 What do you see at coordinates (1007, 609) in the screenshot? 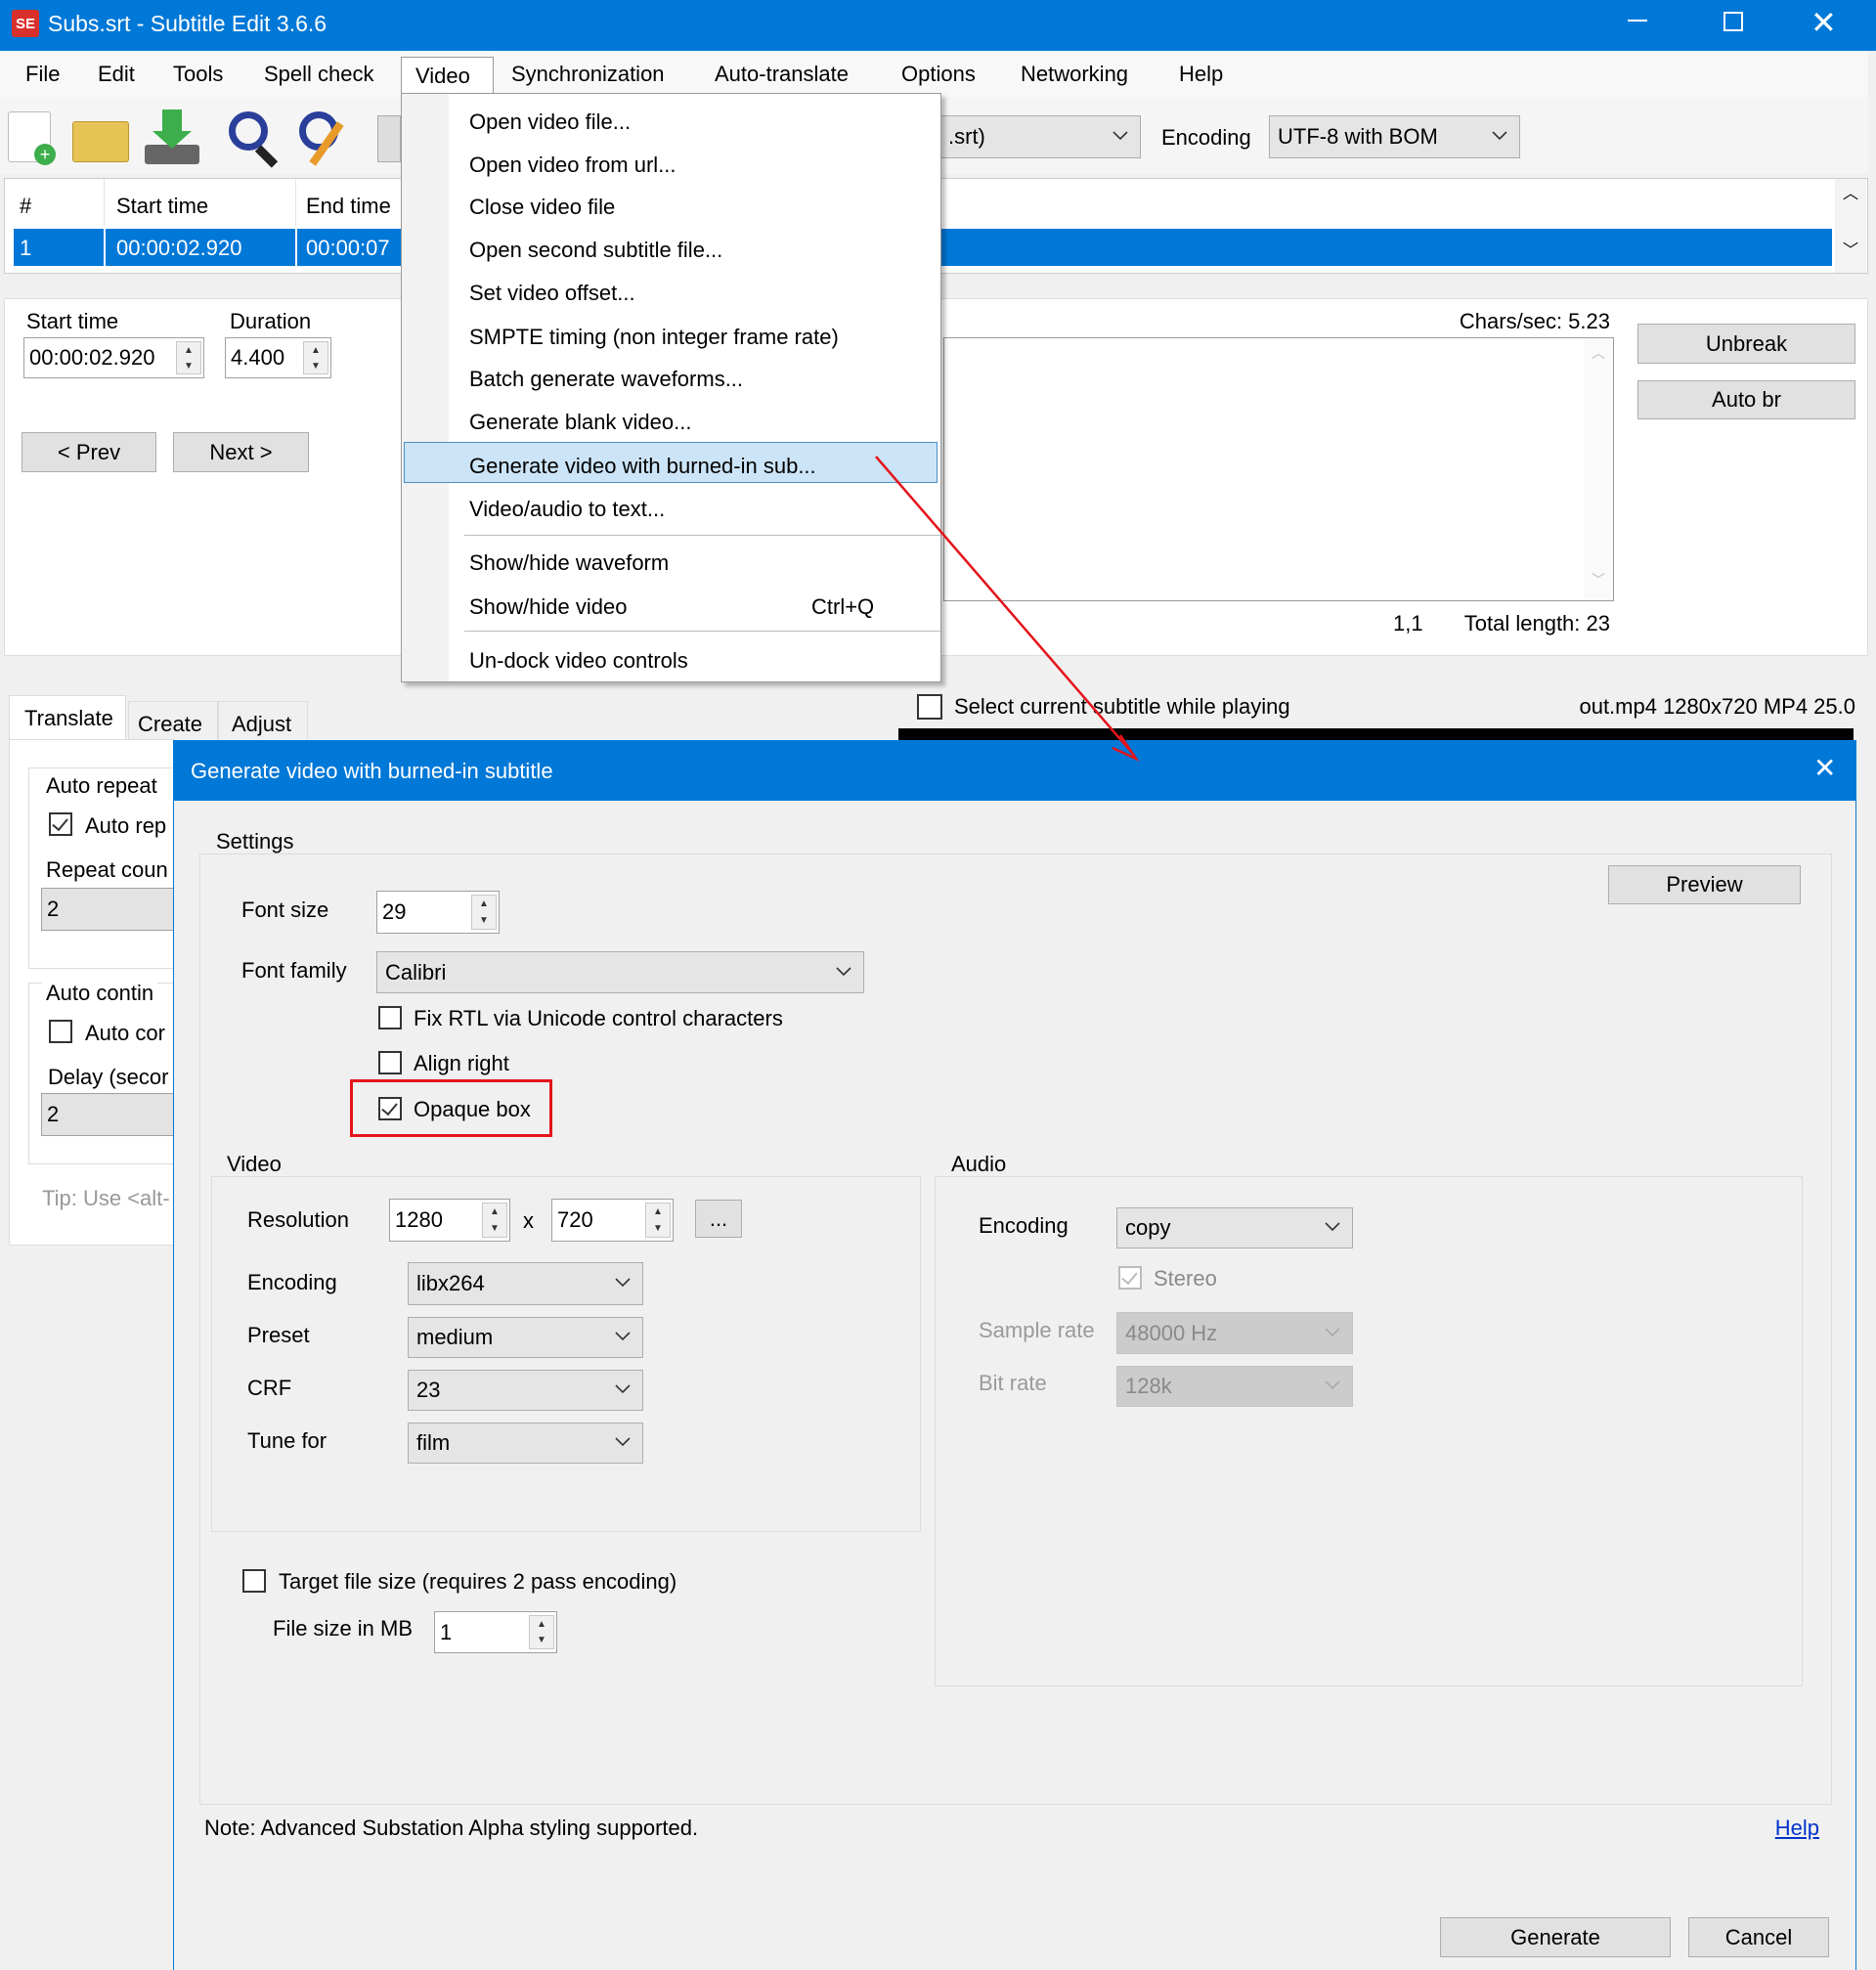
I see `annotation-arrow` at bounding box center [1007, 609].